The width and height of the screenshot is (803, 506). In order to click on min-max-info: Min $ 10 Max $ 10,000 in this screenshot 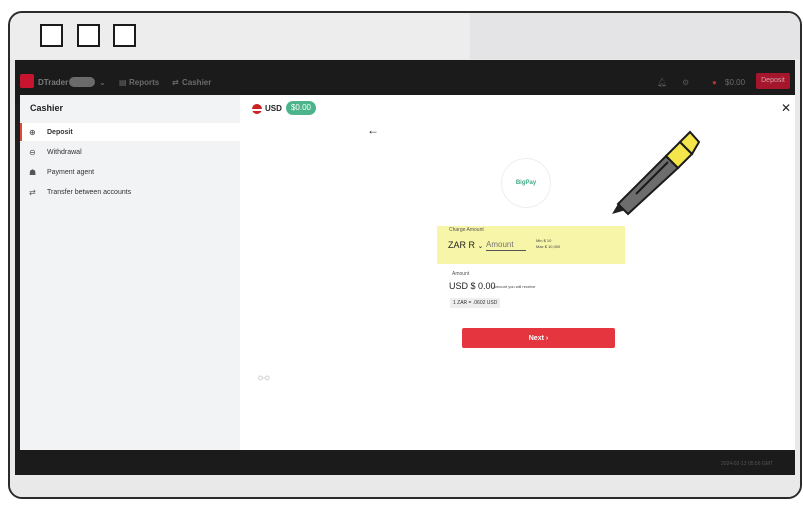, I will do `click(548, 244)`.